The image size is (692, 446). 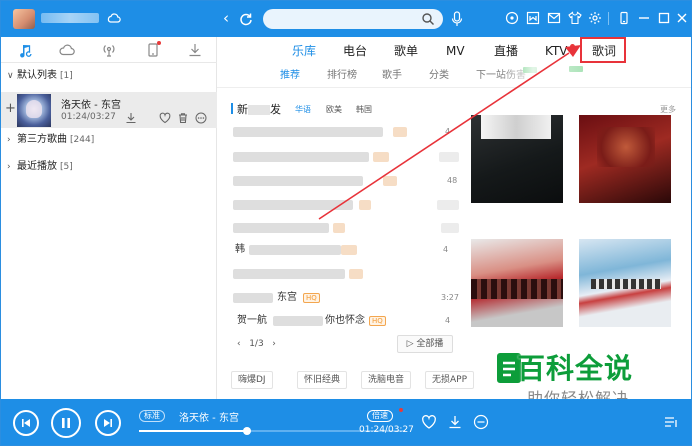 I want to click on hq-badge: HQ, so click(x=311, y=298).